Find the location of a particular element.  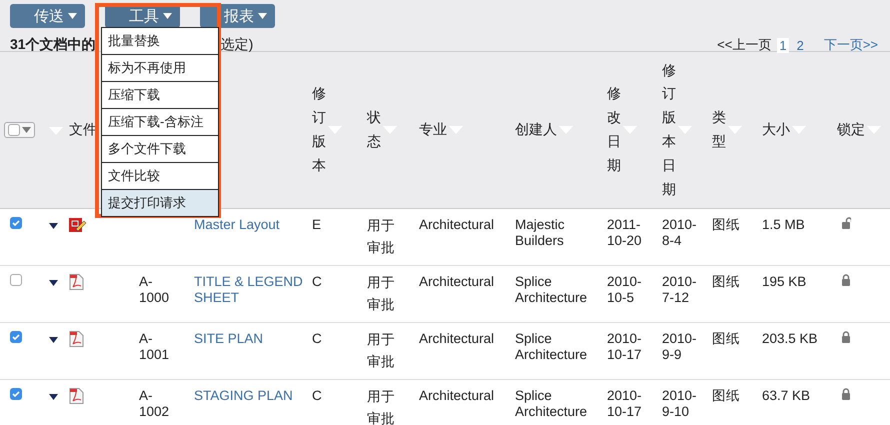

table-cell: 2010-9-10 is located at coordinates (683, 402).